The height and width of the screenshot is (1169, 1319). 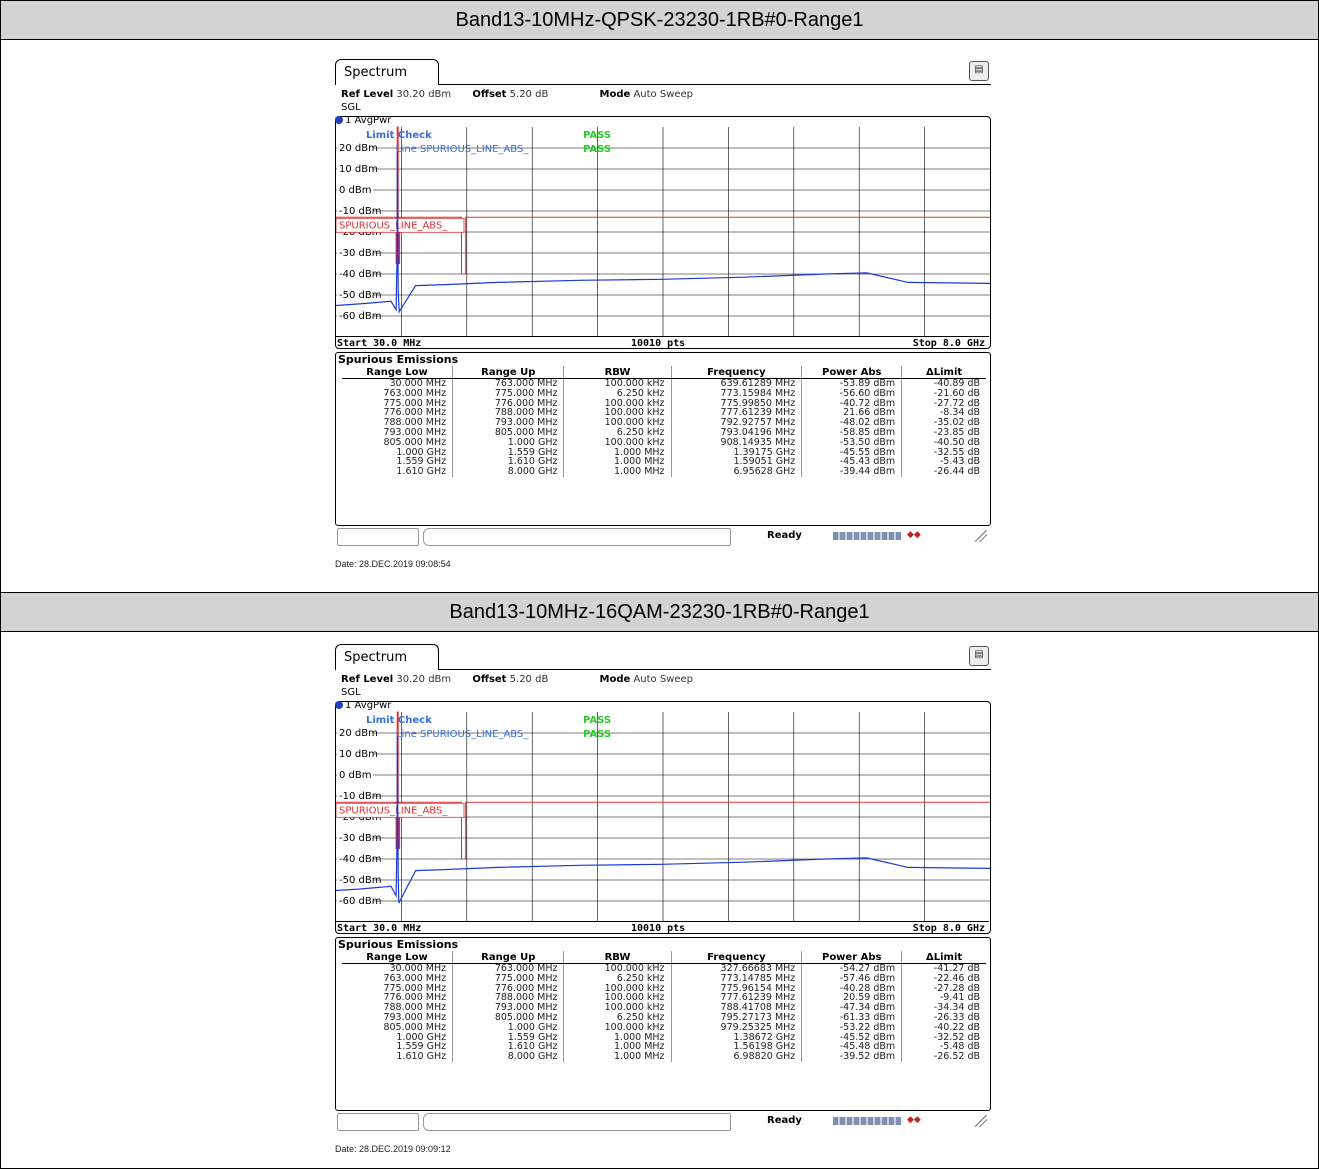 What do you see at coordinates (737, 472) in the screenshot?
I see `table-cell: 6.95628 GHz` at bounding box center [737, 472].